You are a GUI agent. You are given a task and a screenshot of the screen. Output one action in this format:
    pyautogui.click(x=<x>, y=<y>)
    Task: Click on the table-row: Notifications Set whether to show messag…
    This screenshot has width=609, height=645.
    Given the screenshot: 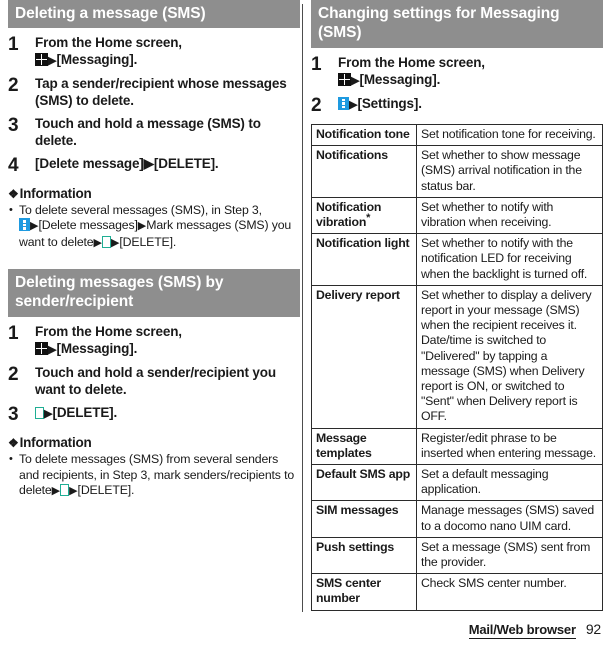 What is the action you would take?
    pyautogui.click(x=457, y=171)
    